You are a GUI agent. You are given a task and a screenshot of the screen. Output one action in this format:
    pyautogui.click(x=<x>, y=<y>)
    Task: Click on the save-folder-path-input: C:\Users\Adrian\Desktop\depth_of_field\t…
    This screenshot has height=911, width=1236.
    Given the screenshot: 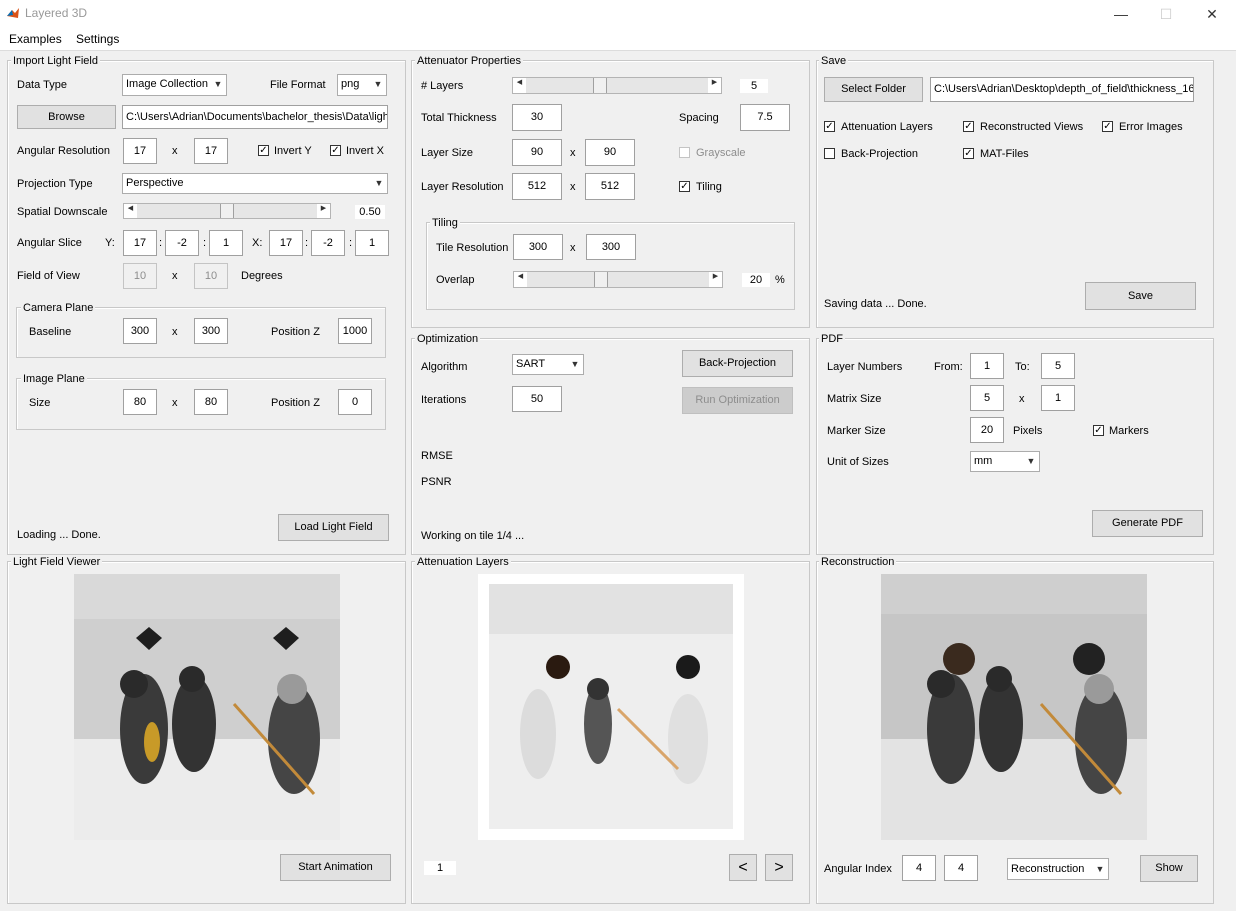 What is the action you would take?
    pyautogui.click(x=1062, y=89)
    